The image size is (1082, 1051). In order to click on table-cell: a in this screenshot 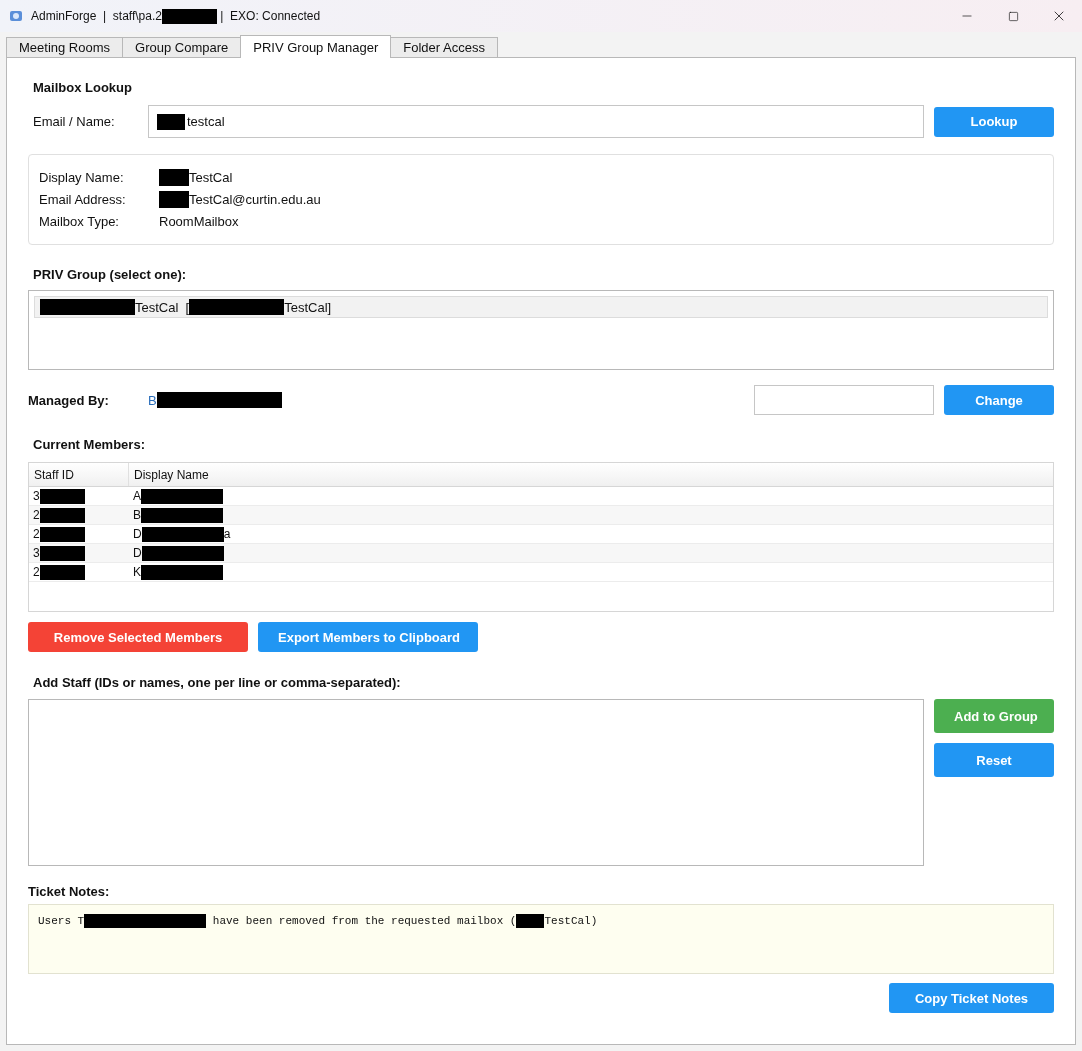, I will do `click(227, 534)`.